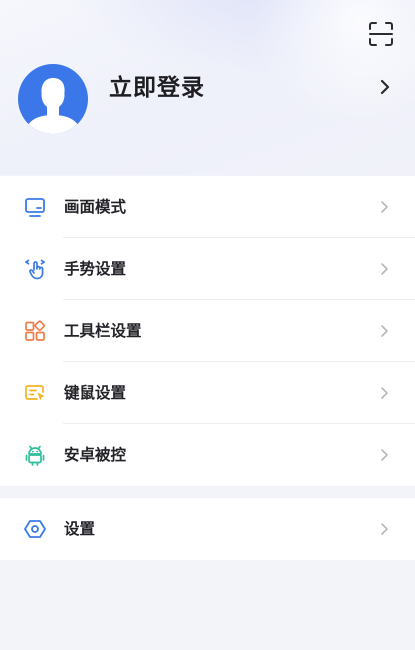 The width and height of the screenshot is (415, 650). I want to click on menu-item-android-control: 安卓被控, so click(207, 455).